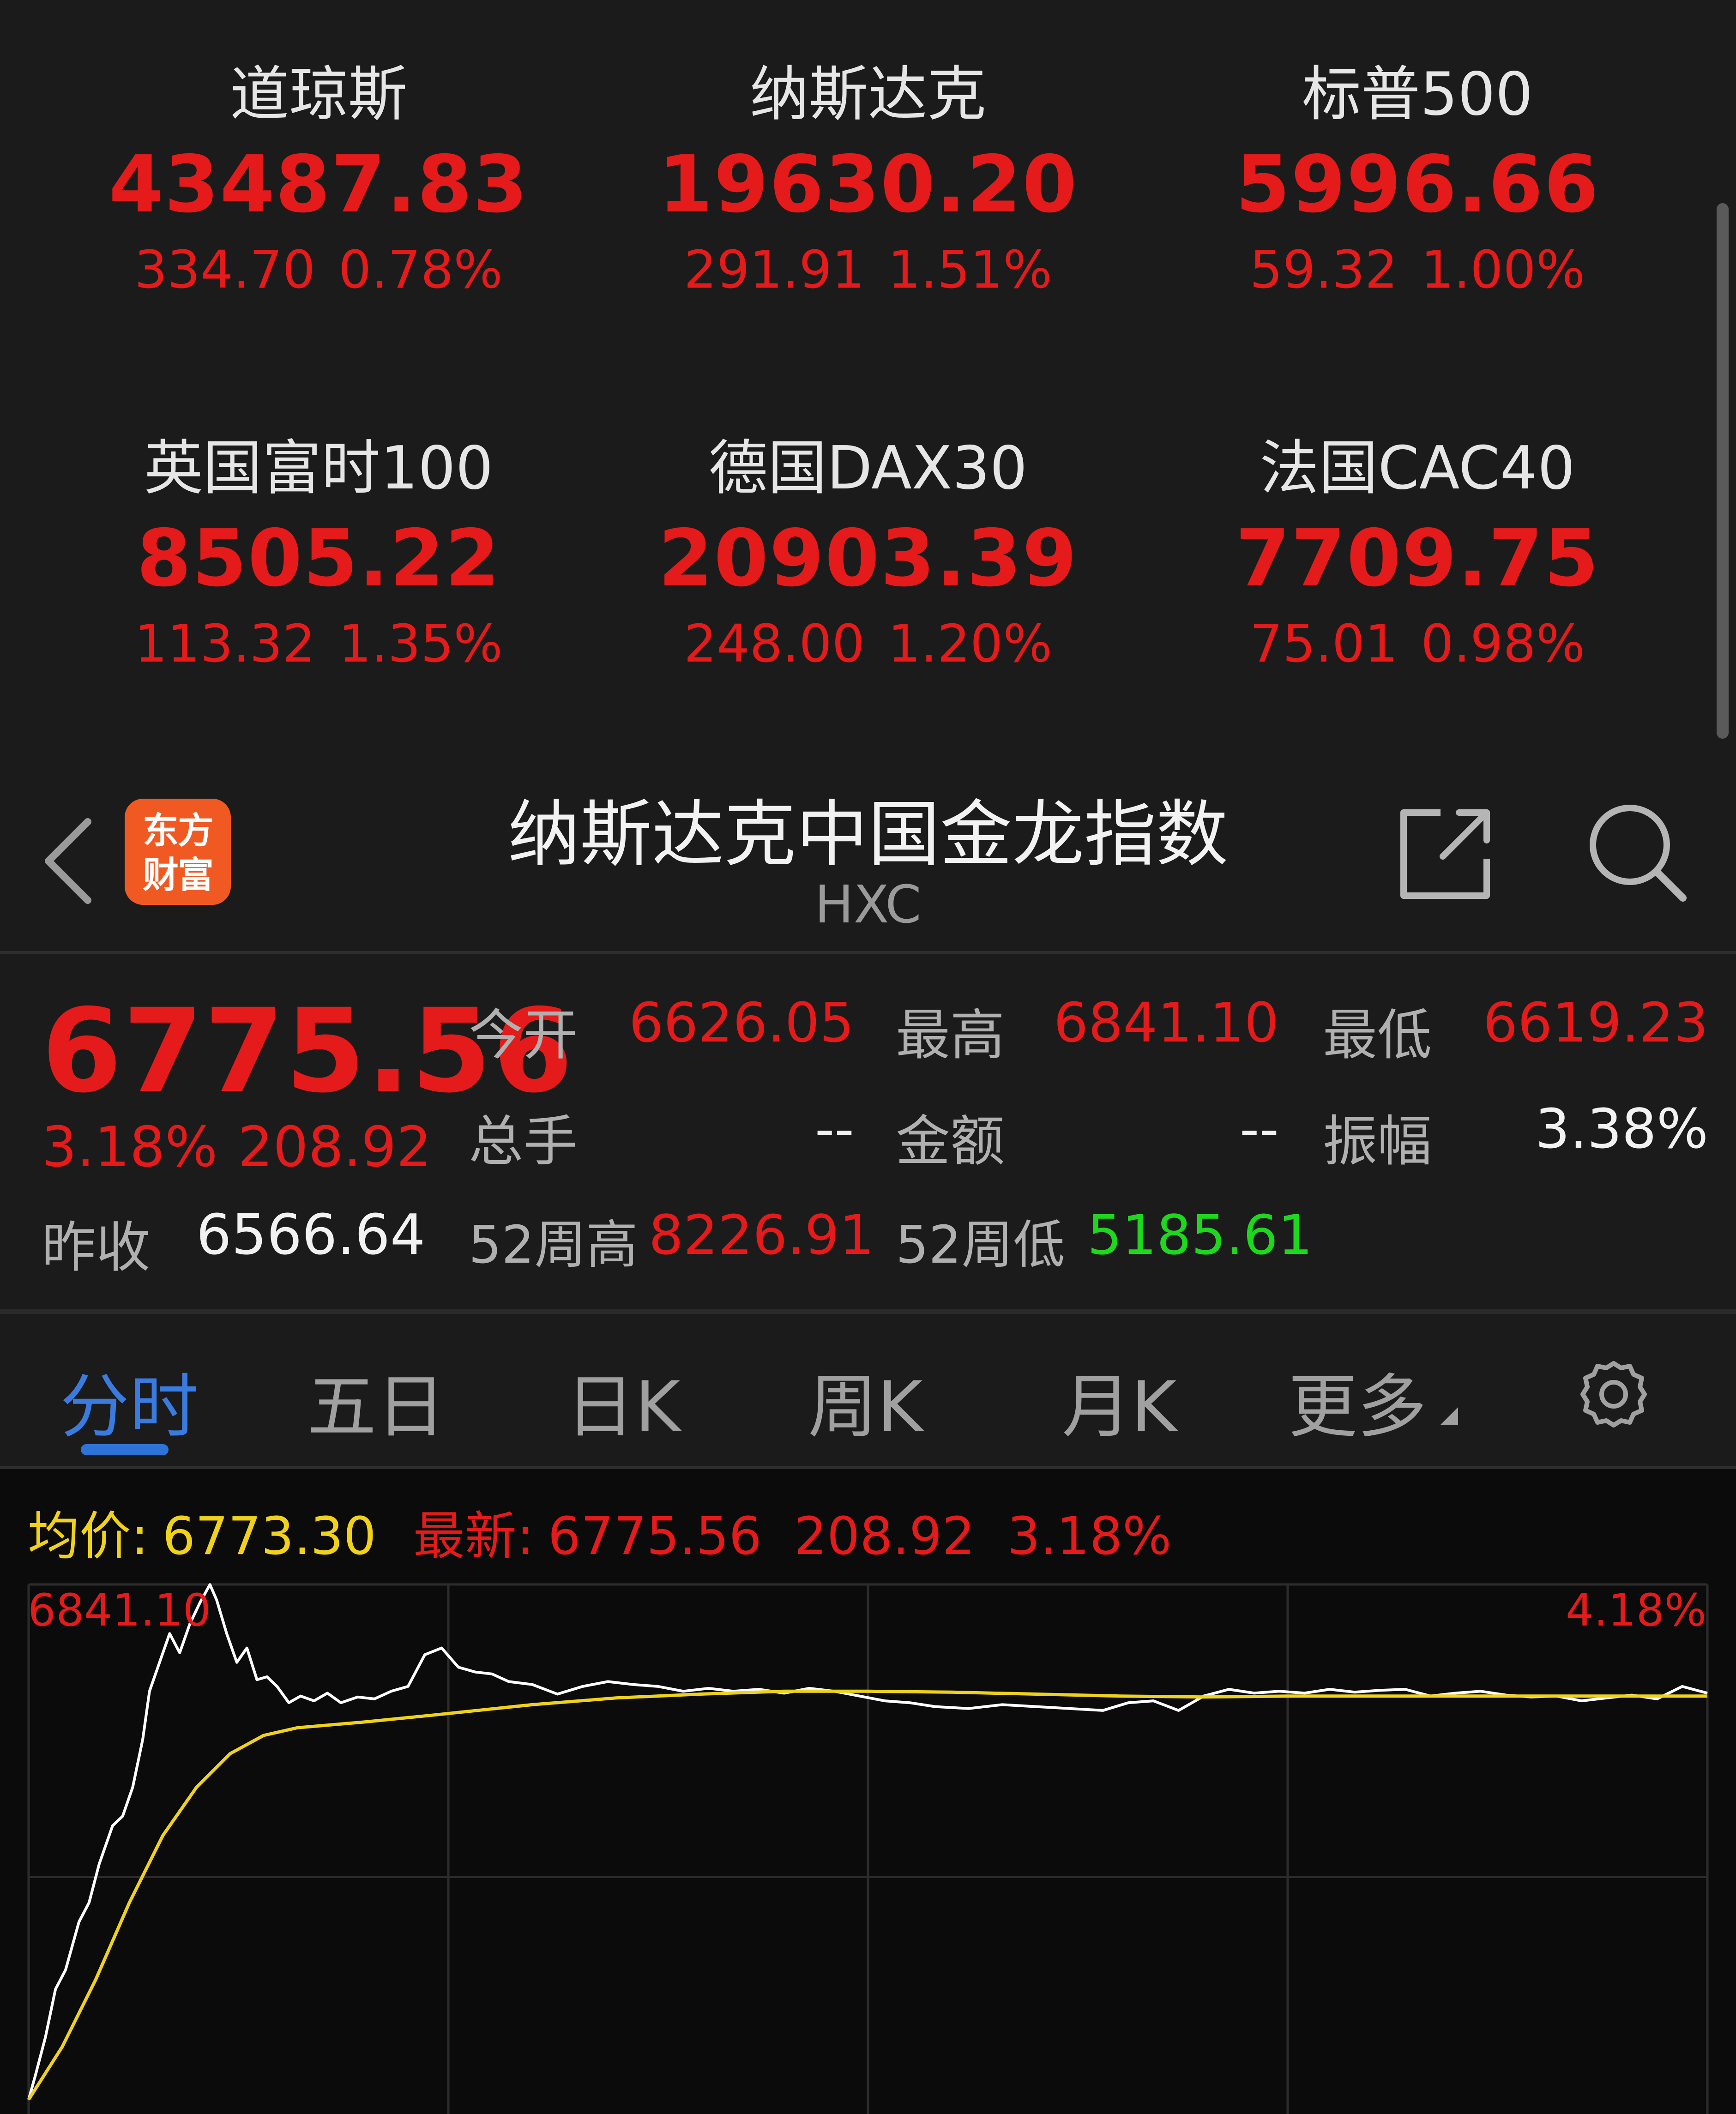 Image resolution: width=1736 pixels, height=2114 pixels. Describe the element at coordinates (1418, 644) in the screenshot. I see `index-change: 75.01 0.98%` at that location.